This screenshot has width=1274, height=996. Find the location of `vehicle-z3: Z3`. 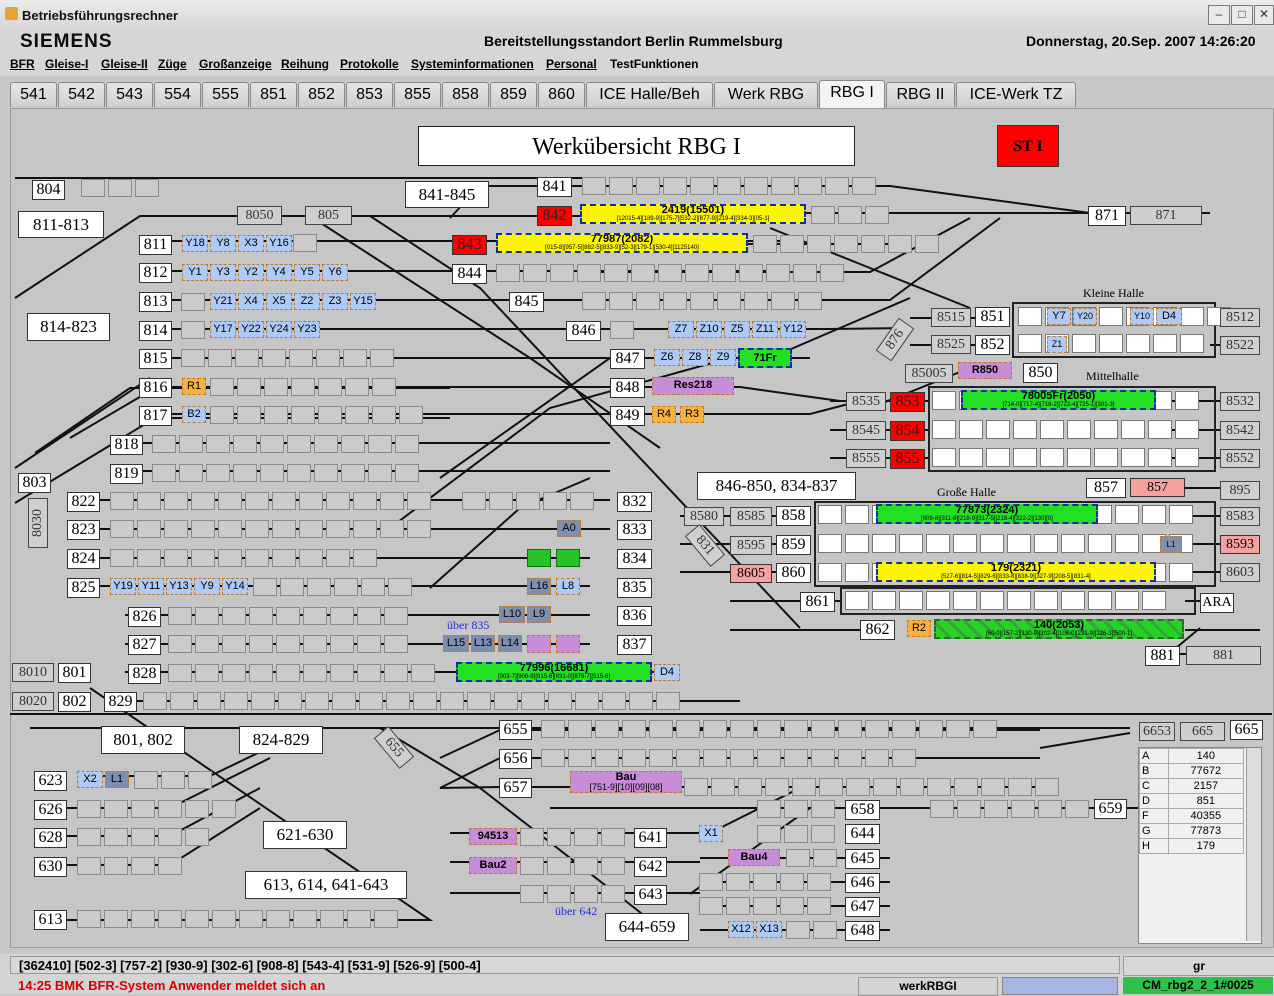

vehicle-z3: Z3 is located at coordinates (335, 301).